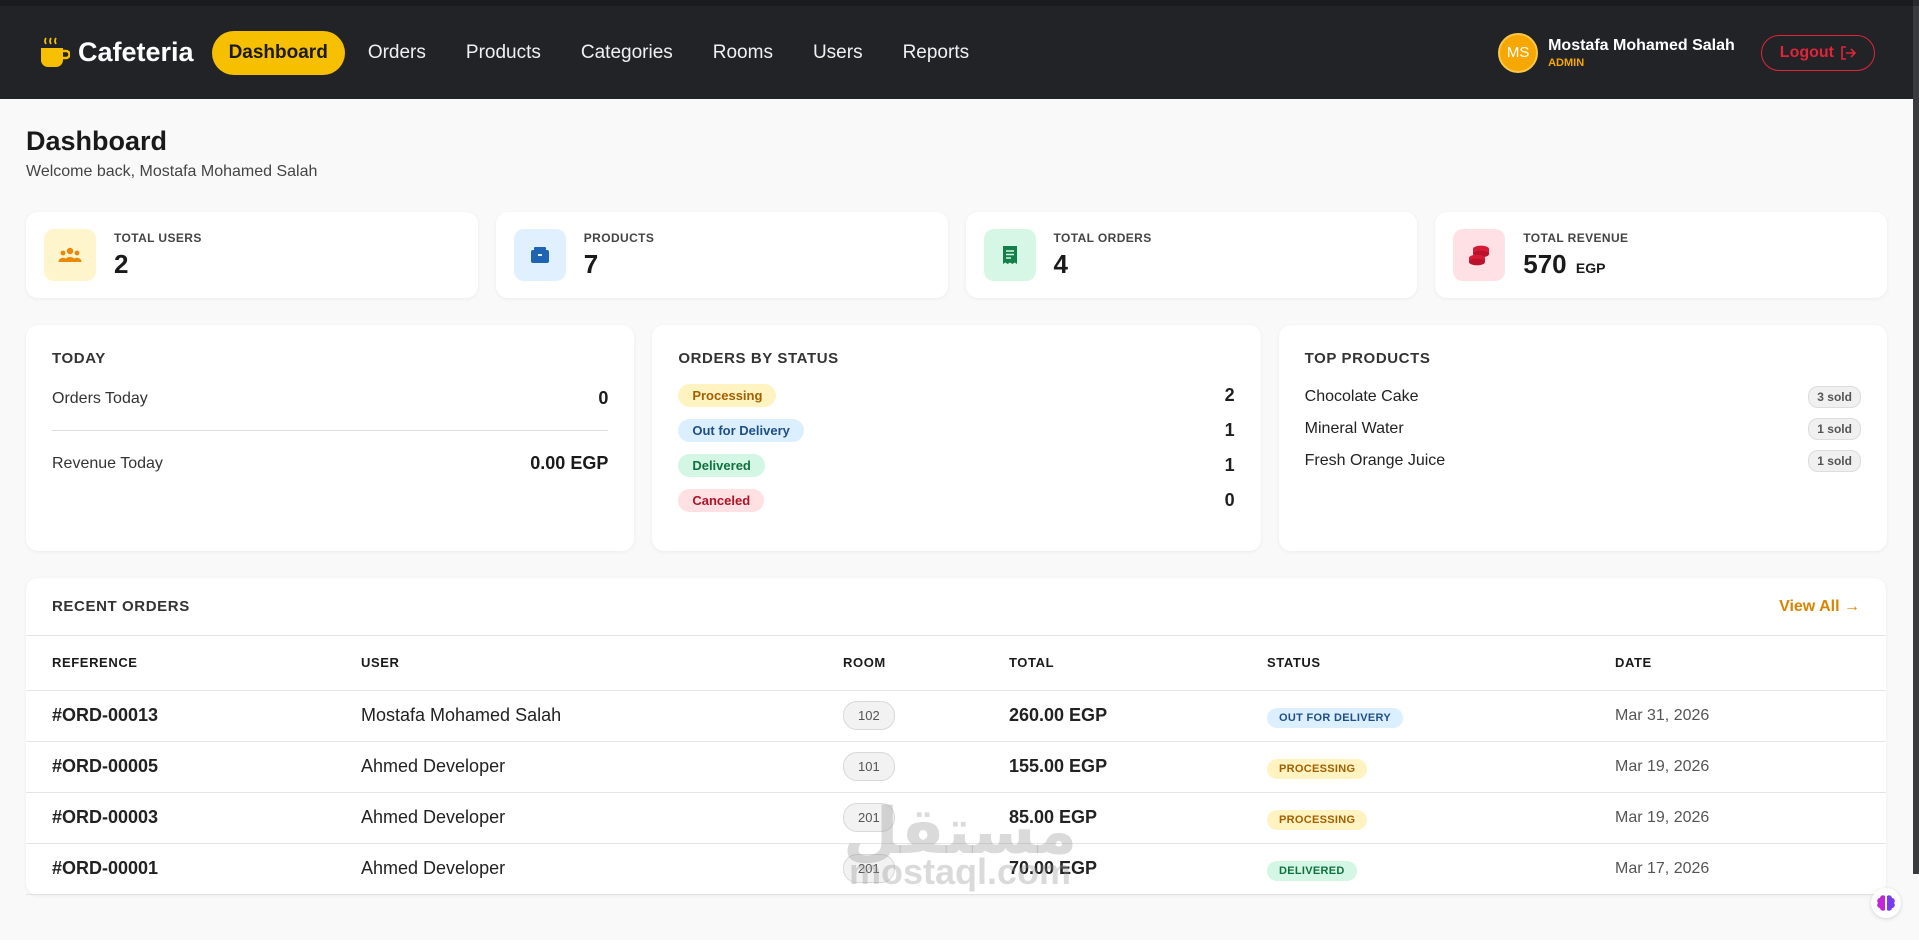  Describe the element at coordinates (619, 237) in the screenshot. I see `stat-label: PRODUCTS` at that location.